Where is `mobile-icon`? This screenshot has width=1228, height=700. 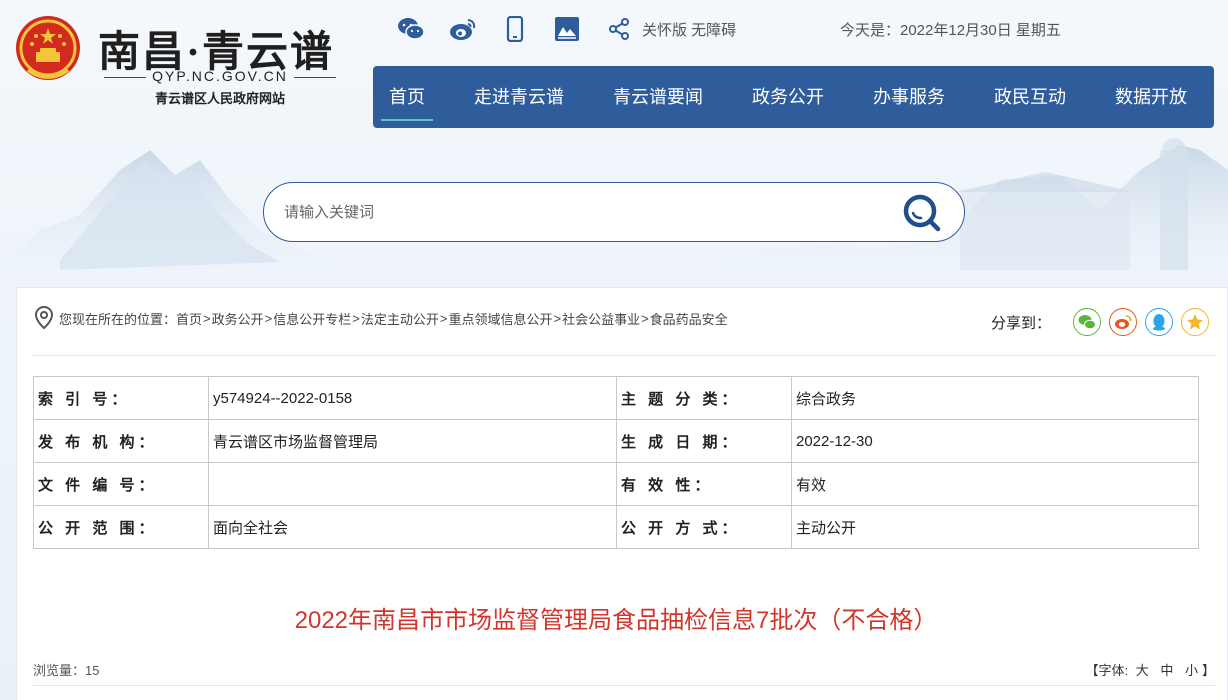
mobile-icon is located at coordinates (515, 29).